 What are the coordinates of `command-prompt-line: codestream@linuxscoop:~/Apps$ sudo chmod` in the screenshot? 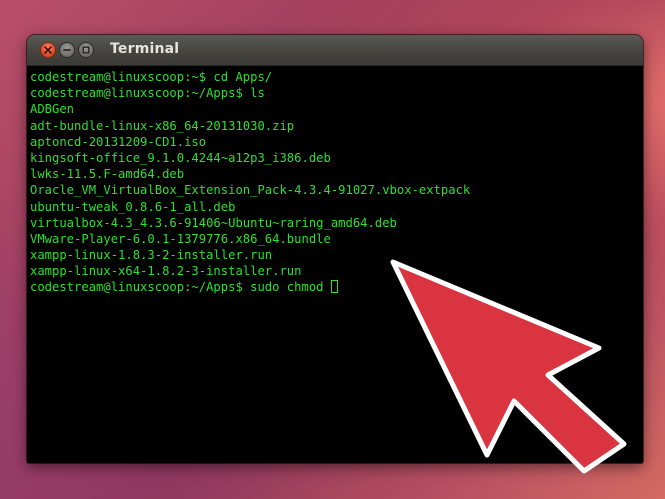 It's located at (336, 287).